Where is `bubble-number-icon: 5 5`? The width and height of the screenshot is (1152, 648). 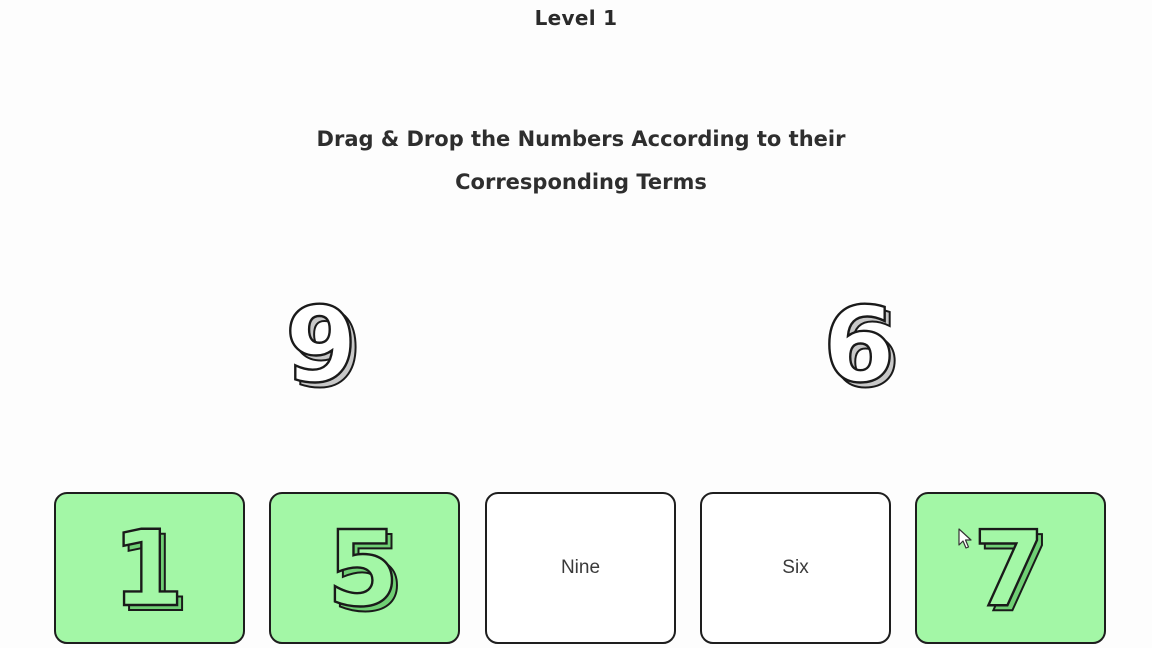 bubble-number-icon: 5 5 is located at coordinates (365, 571).